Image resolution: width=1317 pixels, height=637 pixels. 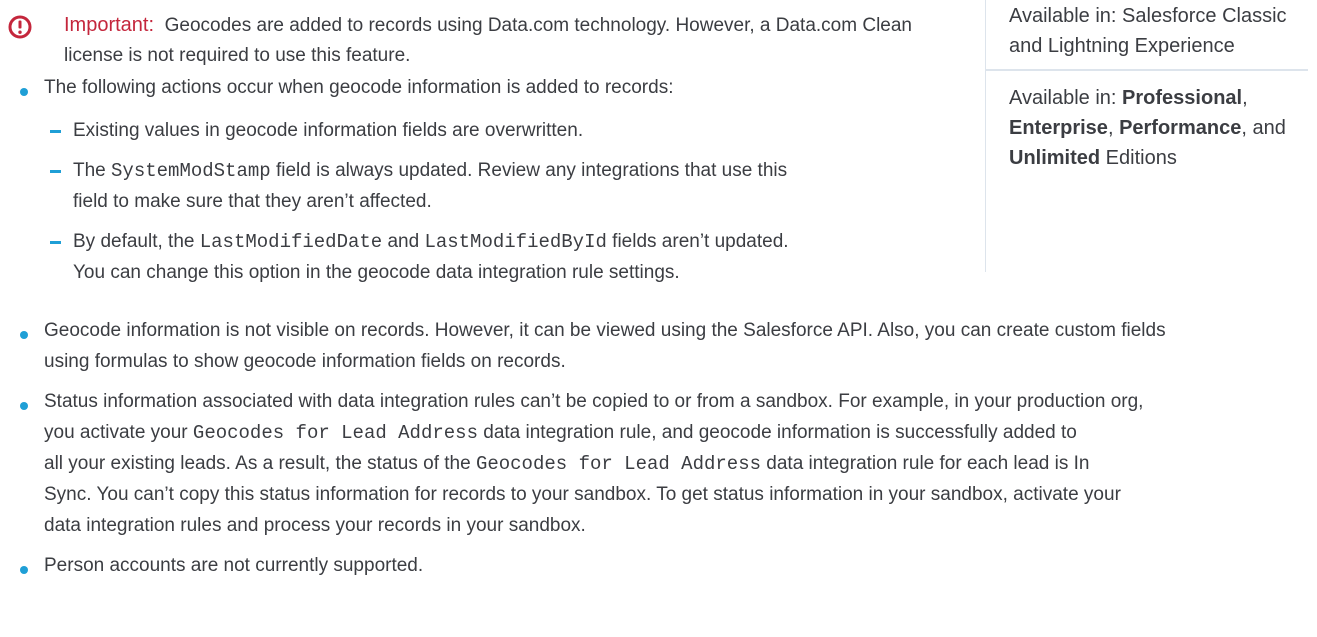 I want to click on default-pre: By default, the, so click(x=136, y=241).